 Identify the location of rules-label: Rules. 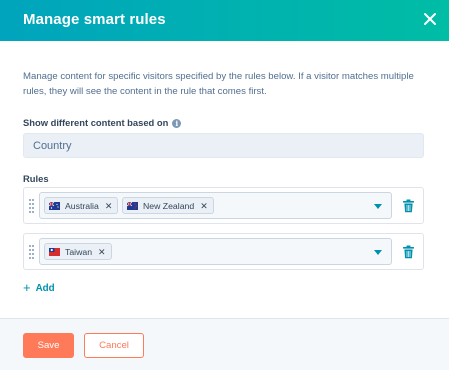
(36, 178).